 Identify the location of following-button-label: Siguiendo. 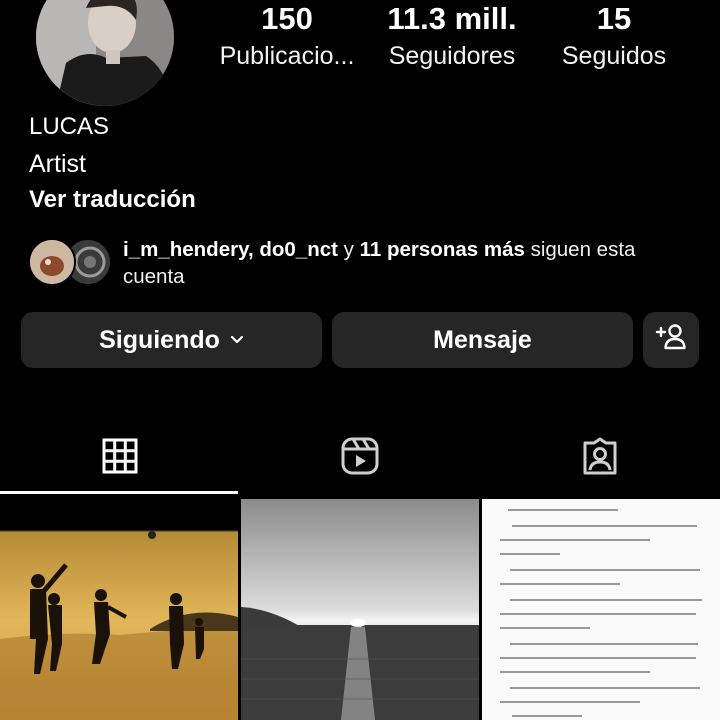
(159, 339).